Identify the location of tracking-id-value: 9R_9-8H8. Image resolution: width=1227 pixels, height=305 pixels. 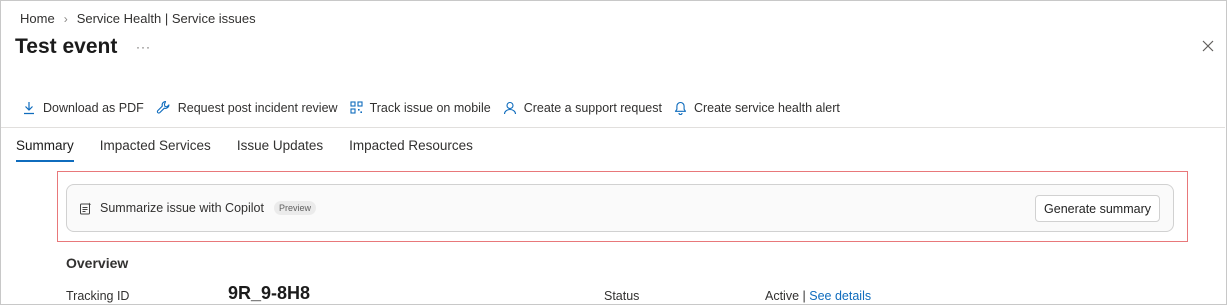
(269, 293).